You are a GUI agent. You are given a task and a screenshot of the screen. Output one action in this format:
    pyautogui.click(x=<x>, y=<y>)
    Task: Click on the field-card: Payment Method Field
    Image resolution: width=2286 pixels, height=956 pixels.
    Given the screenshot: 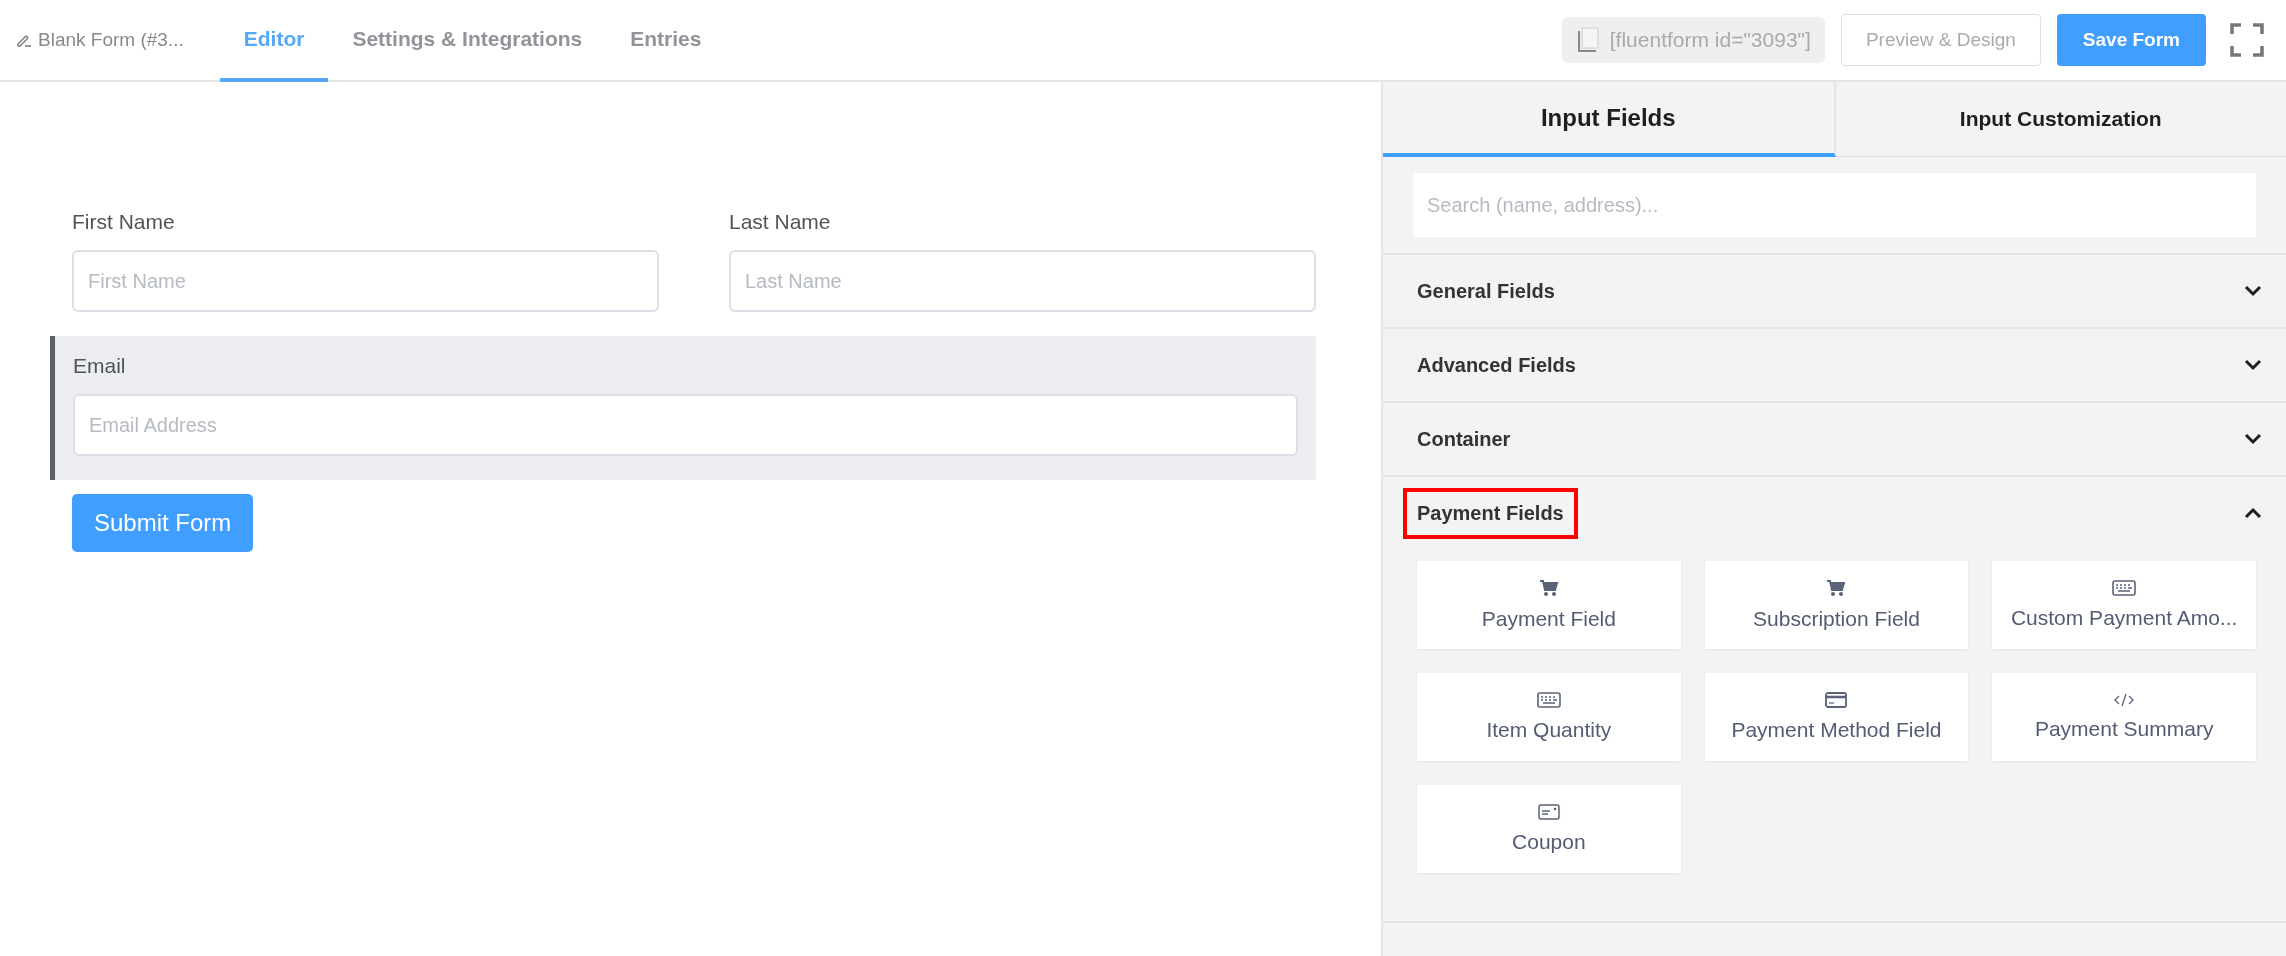 What is the action you would take?
    pyautogui.click(x=1836, y=717)
    